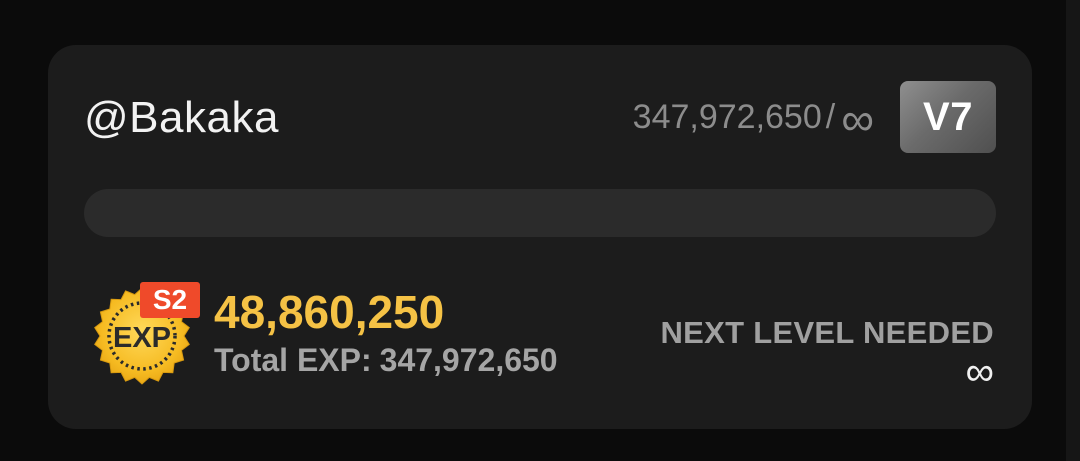  Describe the element at coordinates (727, 117) in the screenshot. I see `current-exp-value: 347,972,650` at that location.